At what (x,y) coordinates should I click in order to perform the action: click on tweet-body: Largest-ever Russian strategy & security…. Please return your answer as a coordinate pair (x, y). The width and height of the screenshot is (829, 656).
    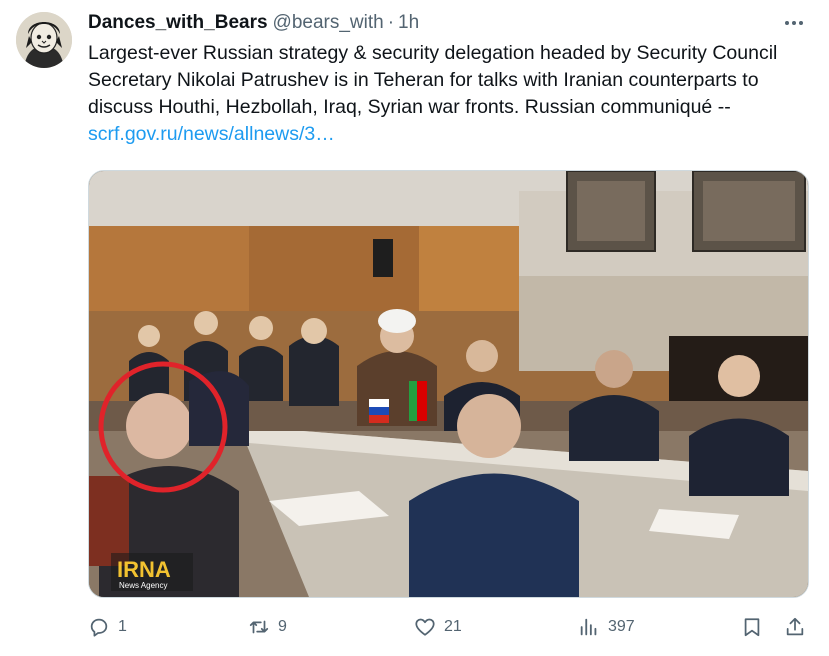
    Looking at the image, I should click on (433, 80).